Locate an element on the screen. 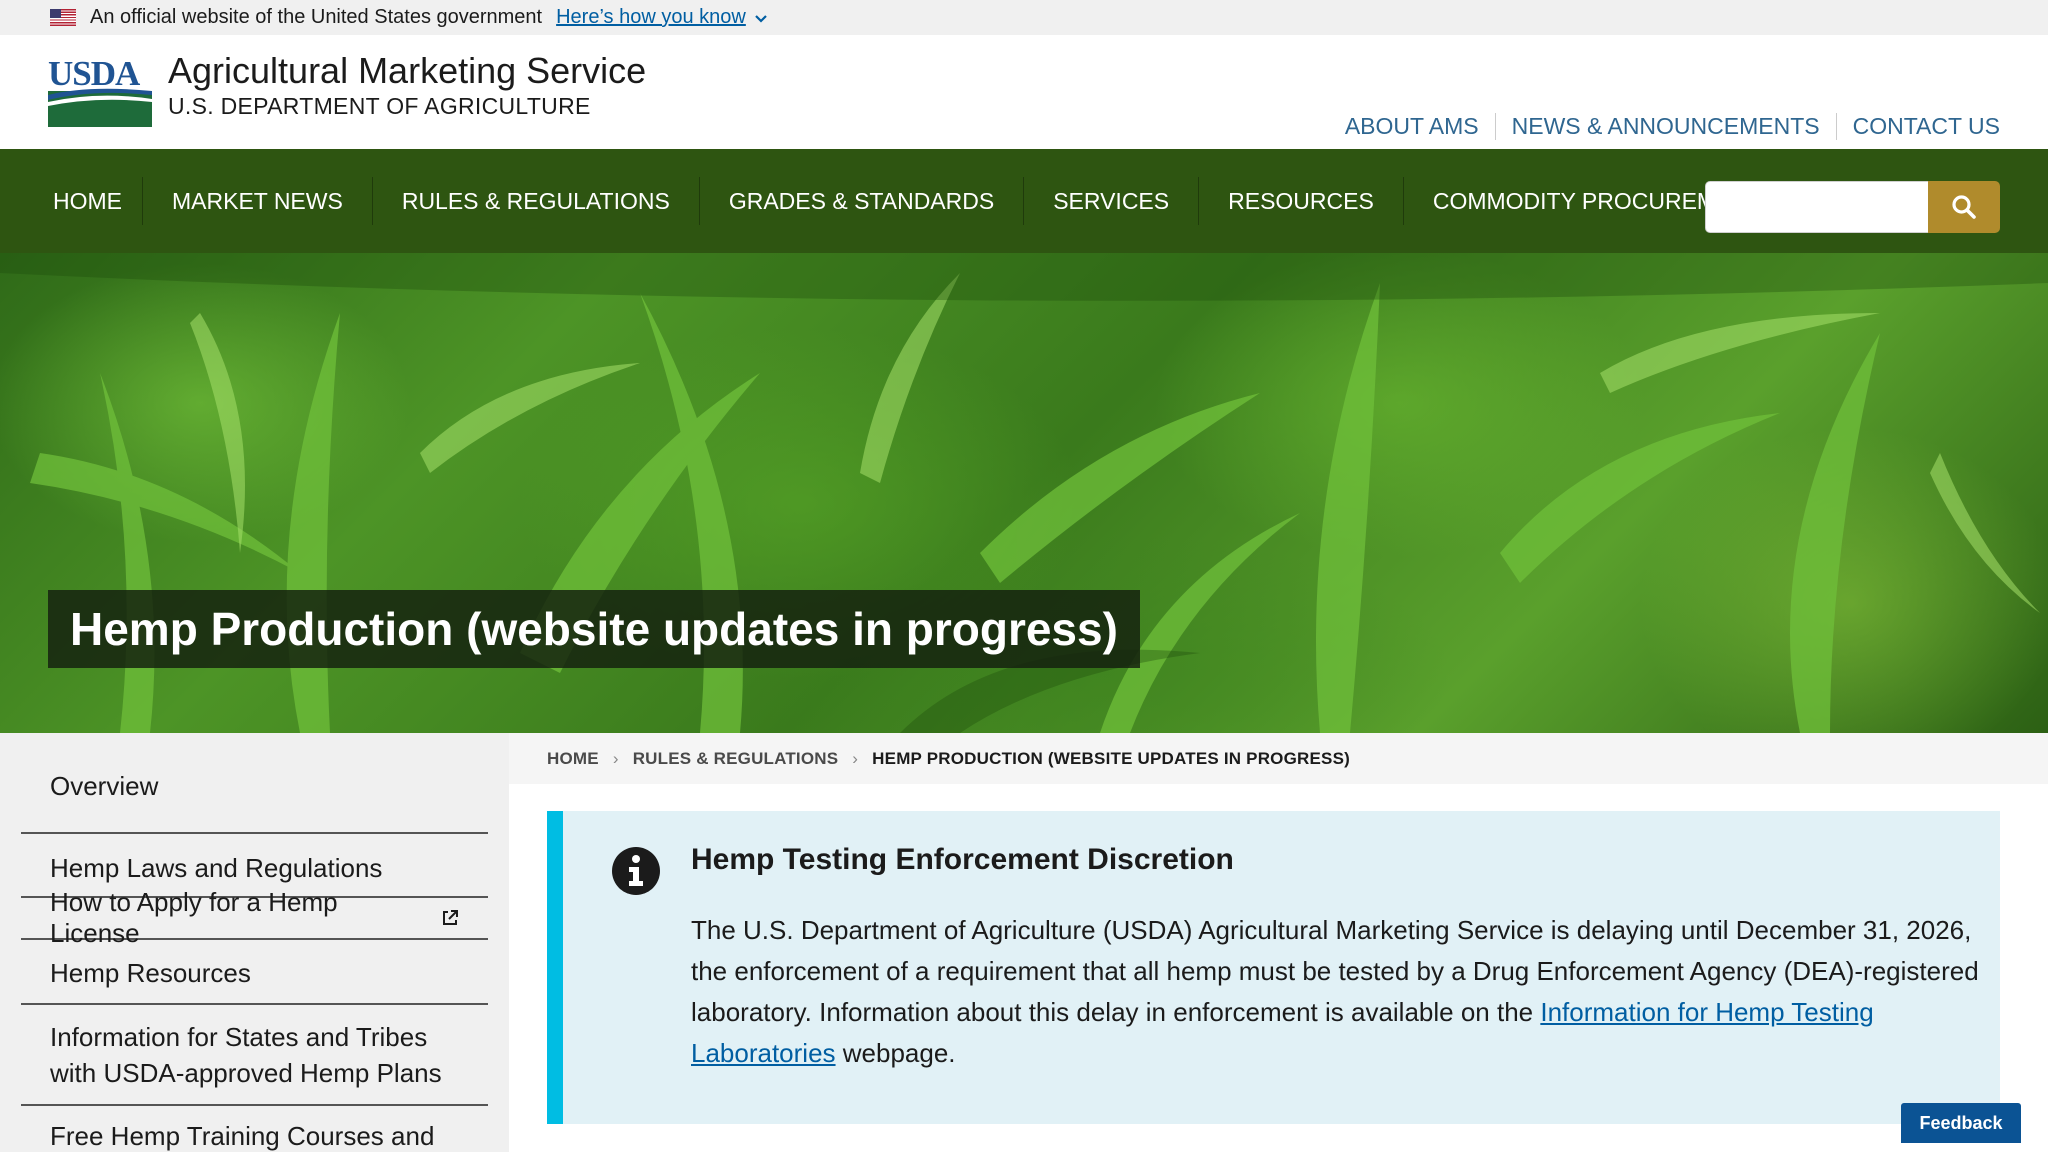 Image resolution: width=2048 pixels, height=1152 pixels. search-icon is located at coordinates (1964, 207).